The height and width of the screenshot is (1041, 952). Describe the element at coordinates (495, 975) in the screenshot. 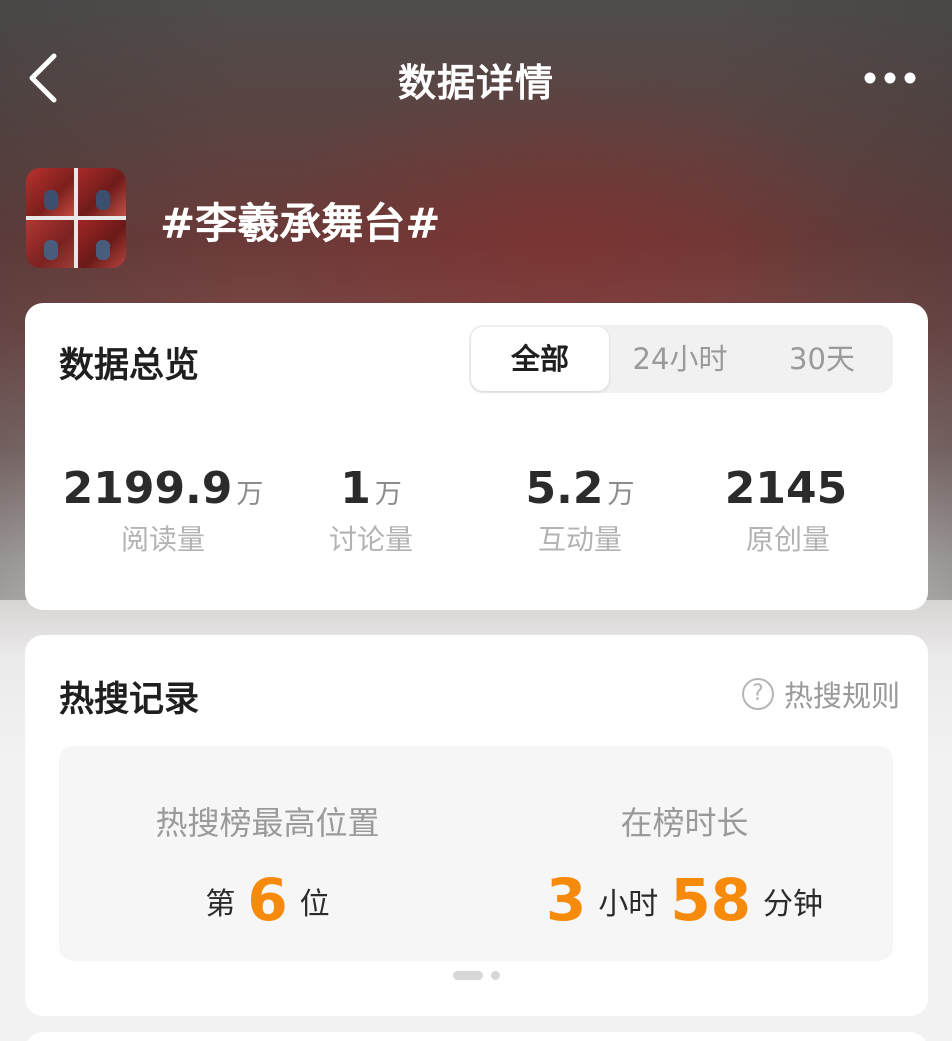

I see `page-dot` at that location.